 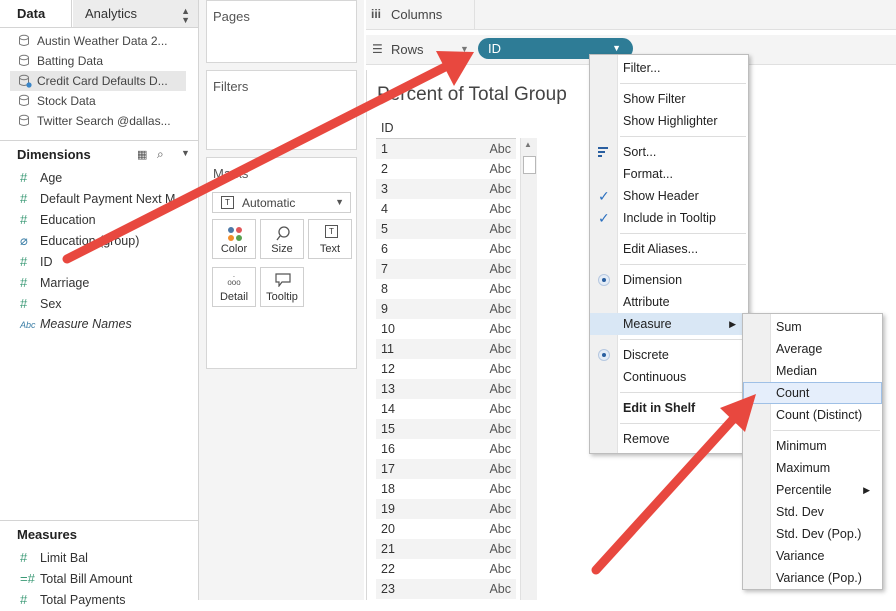 I want to click on arrow-to-count, so click(x=673, y=484).